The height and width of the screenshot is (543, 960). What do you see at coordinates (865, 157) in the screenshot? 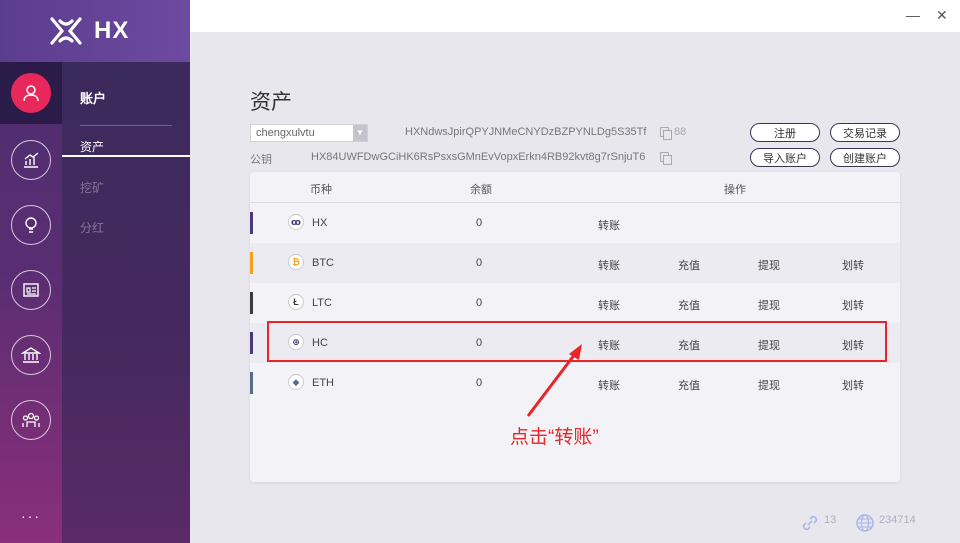
I see `create-account-button: 创建账户` at bounding box center [865, 157].